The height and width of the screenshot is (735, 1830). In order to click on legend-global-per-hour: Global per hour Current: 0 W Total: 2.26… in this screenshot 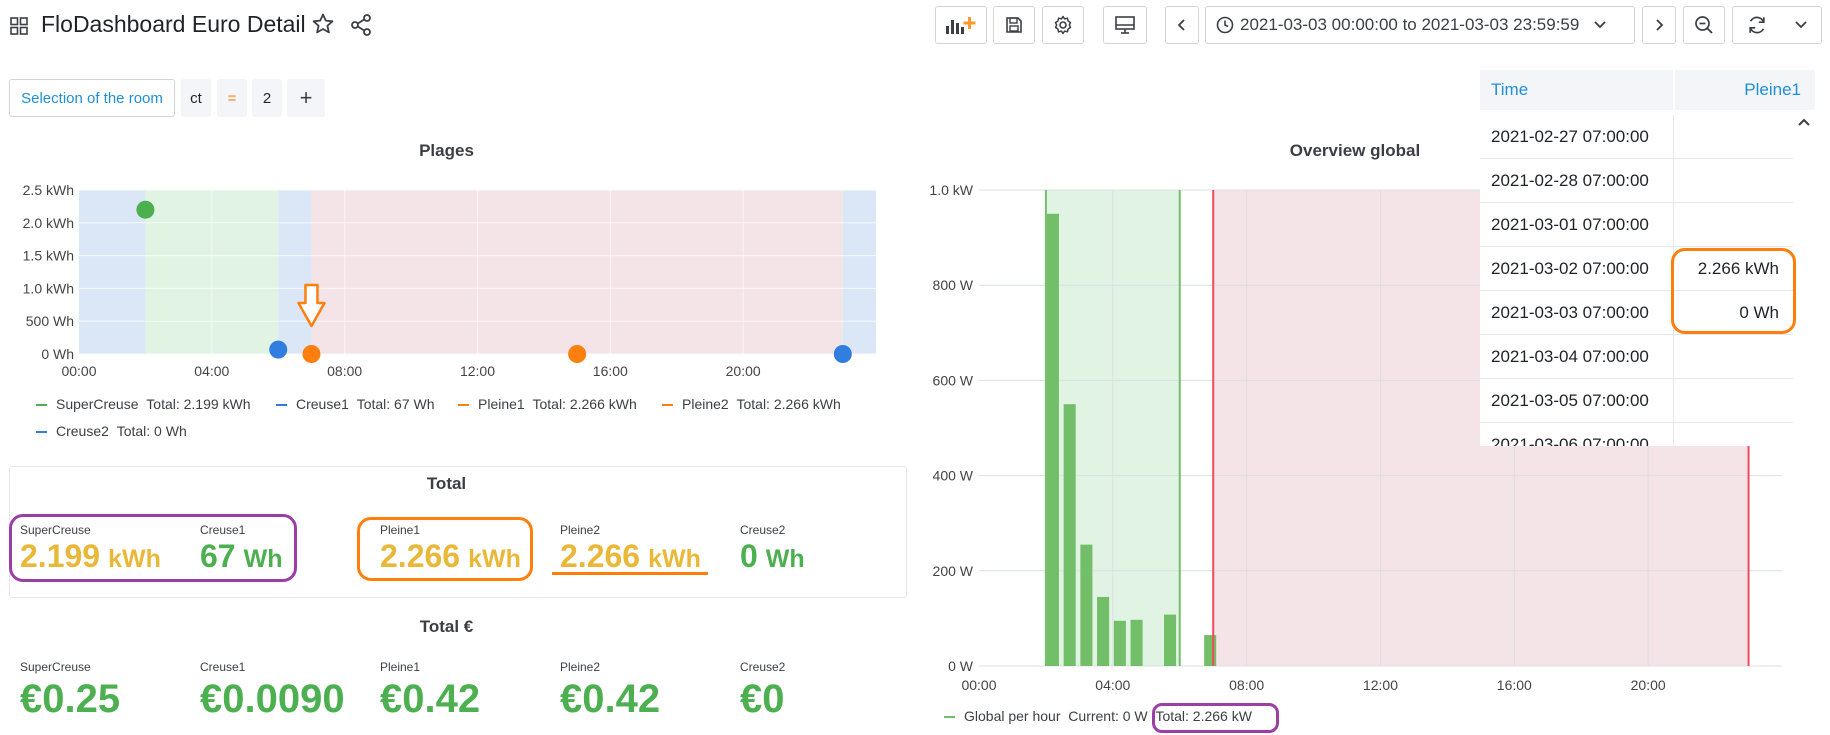, I will do `click(1098, 716)`.